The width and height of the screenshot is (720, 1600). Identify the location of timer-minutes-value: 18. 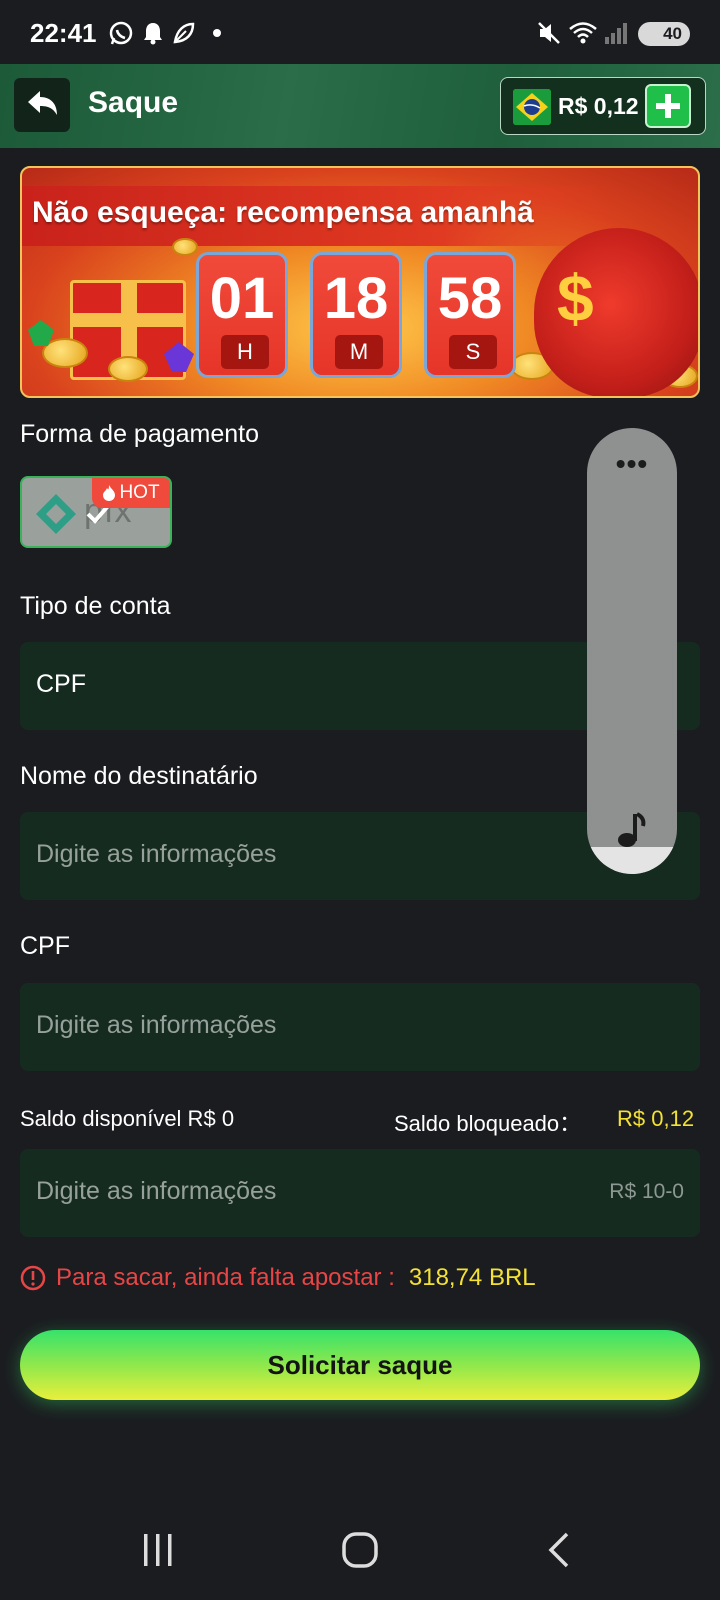
(356, 298).